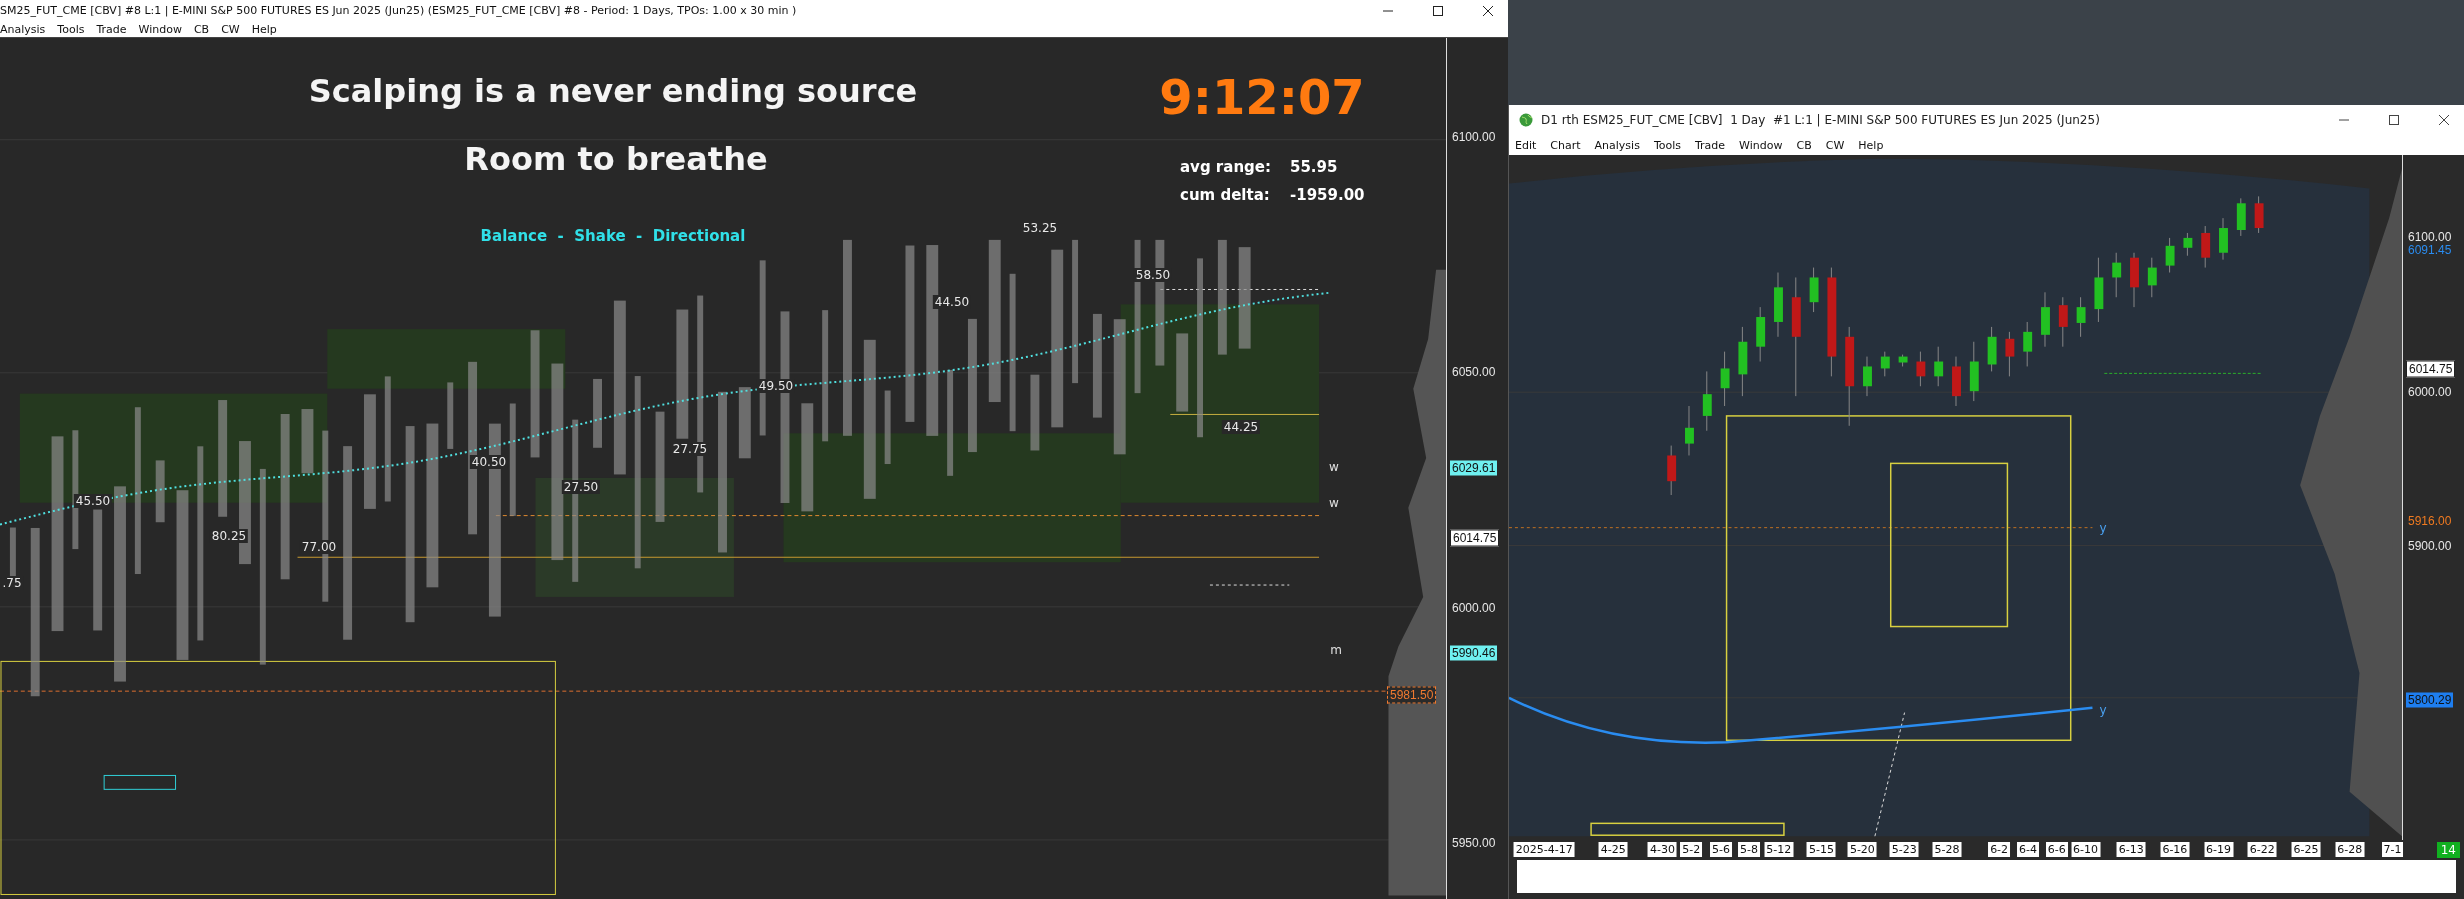 The image size is (2464, 899). I want to click on date-label: 6-16, so click(2175, 849).